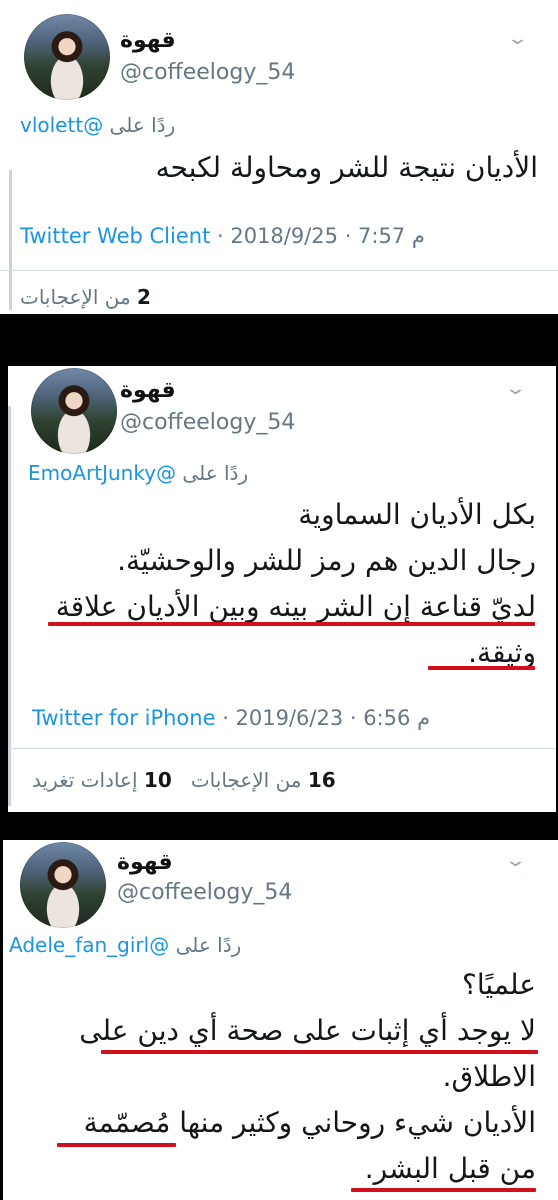  What do you see at coordinates (115, 236) in the screenshot?
I see `source-link: Twitter Web Client` at bounding box center [115, 236].